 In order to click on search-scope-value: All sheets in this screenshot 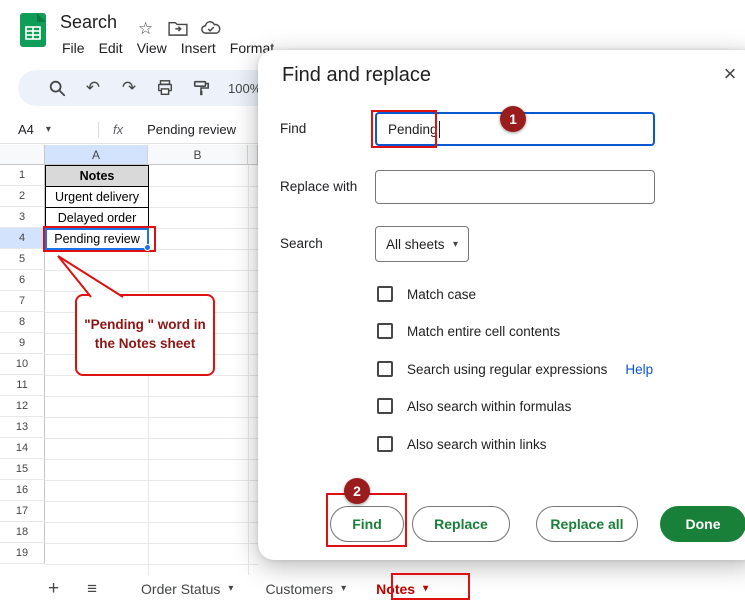, I will do `click(415, 244)`.